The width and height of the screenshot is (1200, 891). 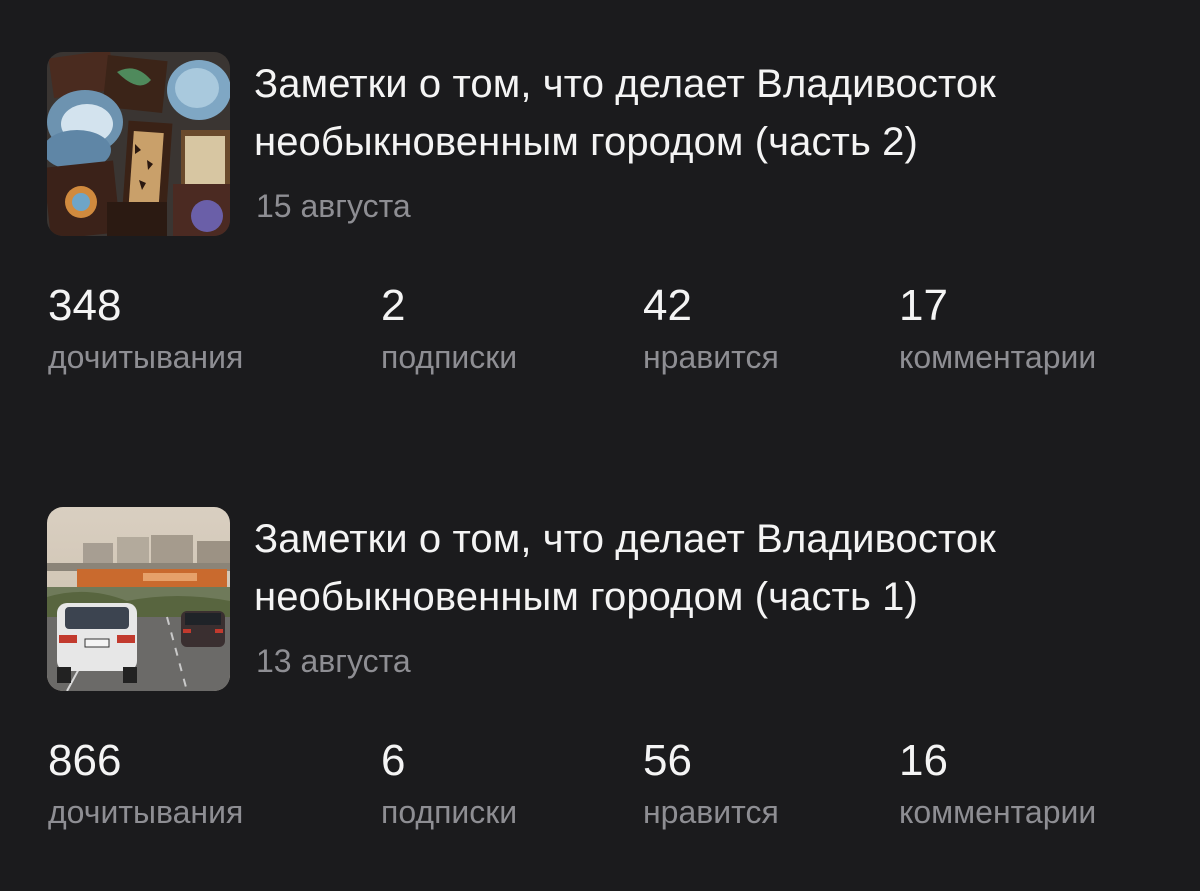 I want to click on stat-reads-value: 348, so click(x=85, y=305).